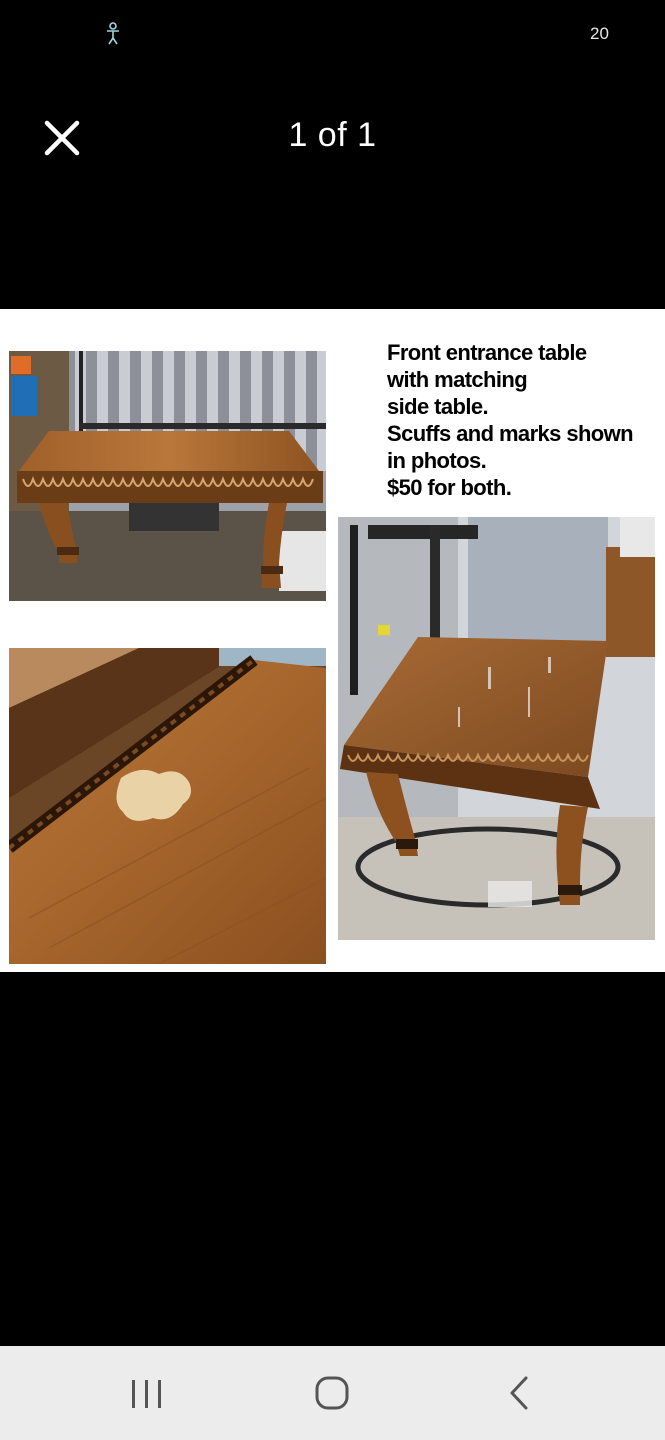 This screenshot has width=665, height=1440. Describe the element at coordinates (449, 487) in the screenshot. I see `caption-line: $50 for both.` at that location.